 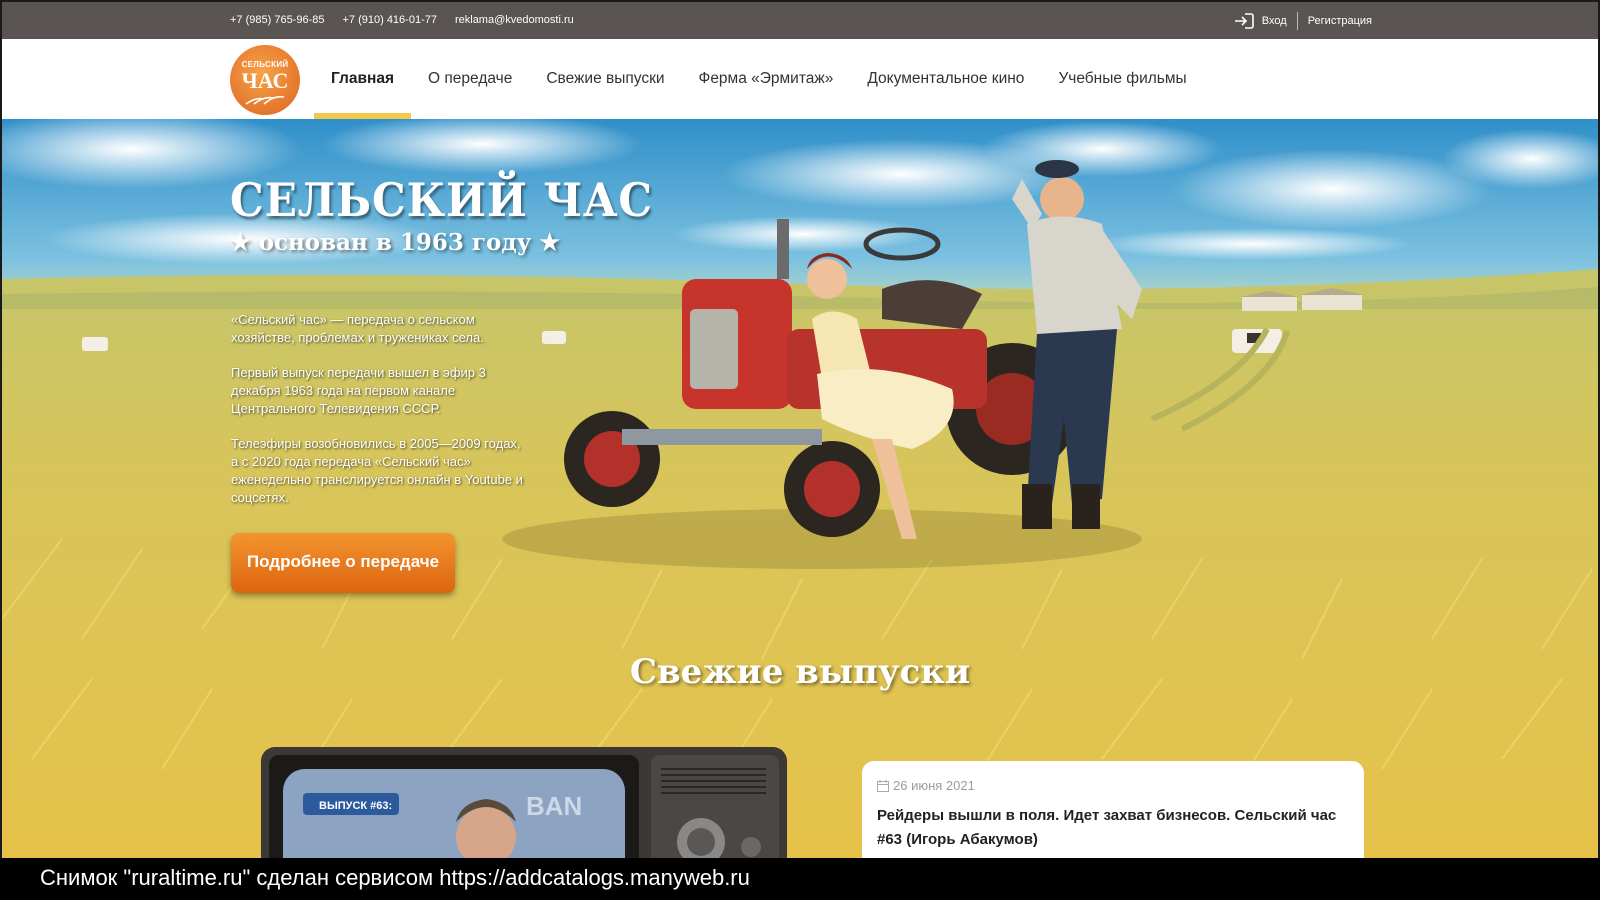 What do you see at coordinates (554, 806) in the screenshot?
I see `svg-text: BAN` at bounding box center [554, 806].